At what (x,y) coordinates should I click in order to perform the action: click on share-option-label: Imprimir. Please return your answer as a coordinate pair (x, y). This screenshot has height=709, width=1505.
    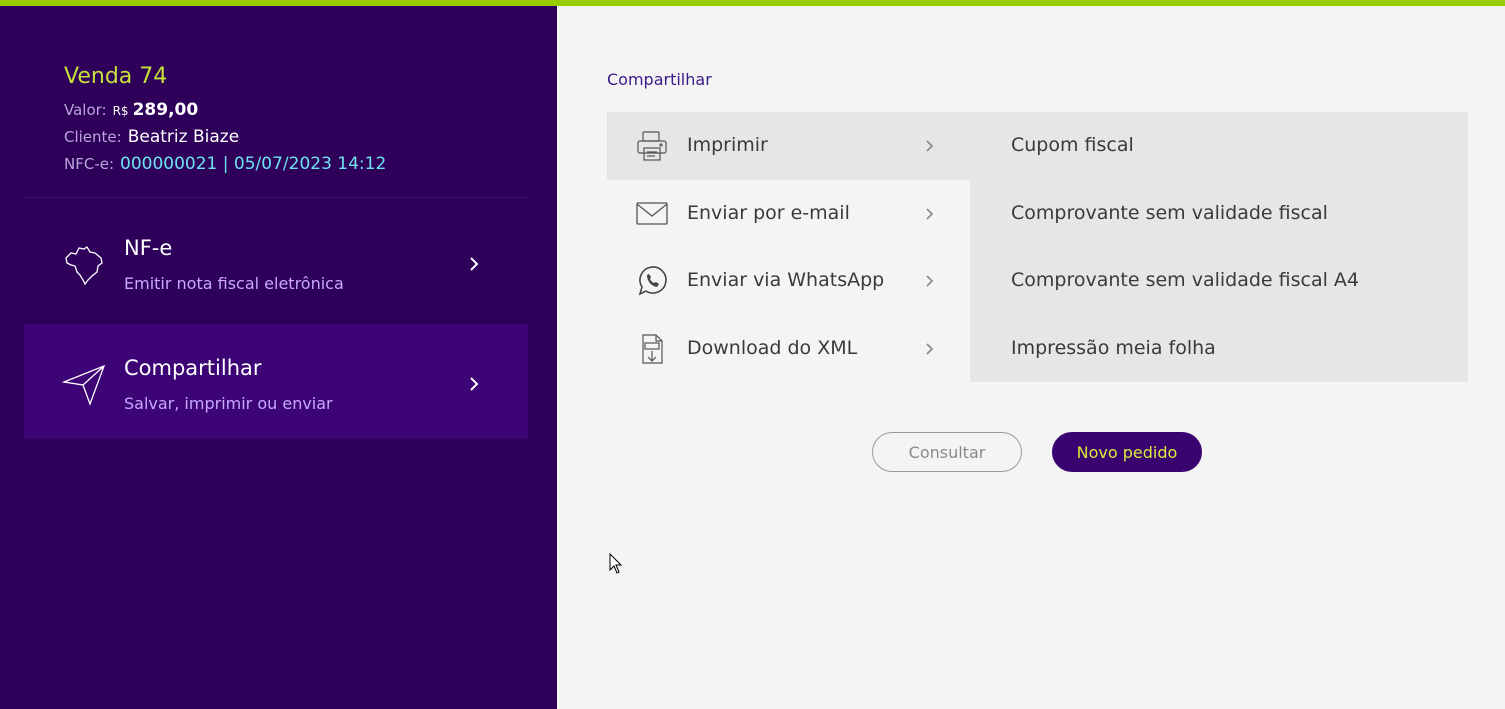
    Looking at the image, I should click on (727, 145).